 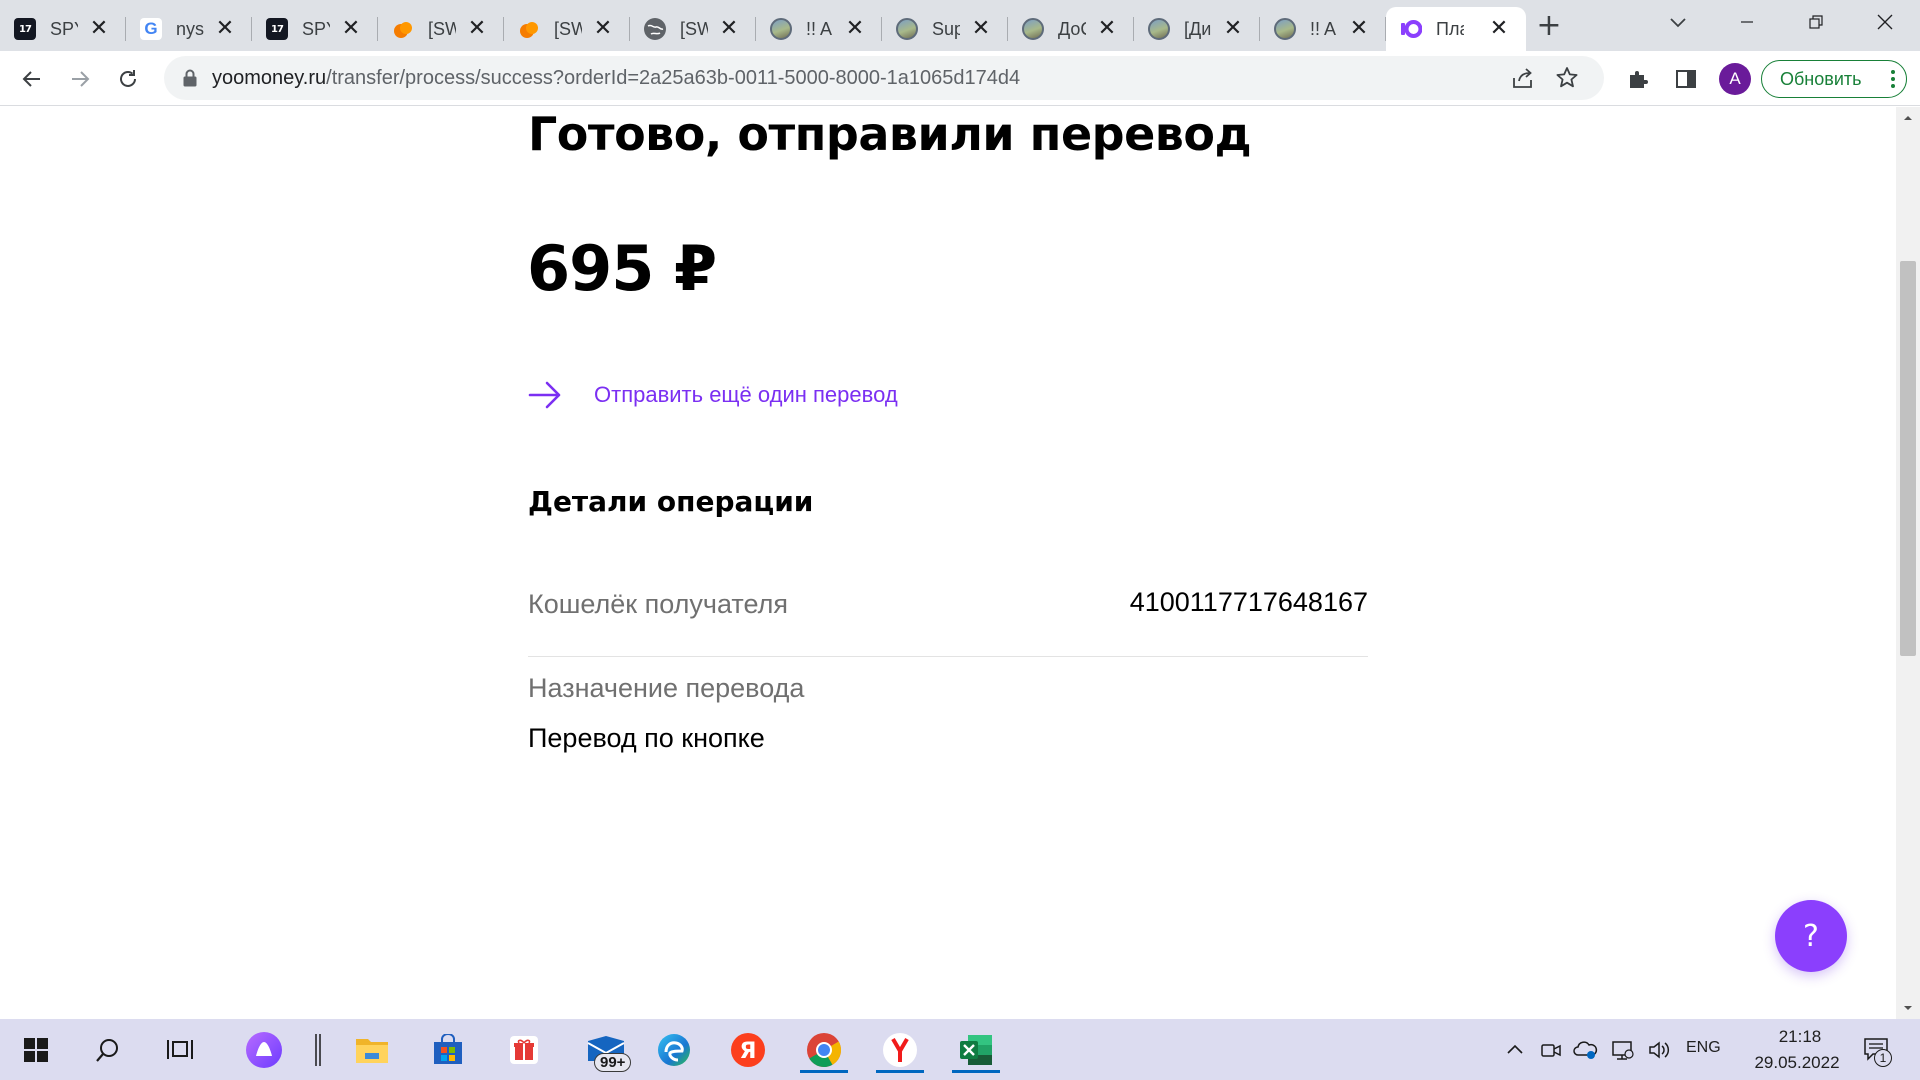 I want to click on tab-search-icon, so click(x=1678, y=22).